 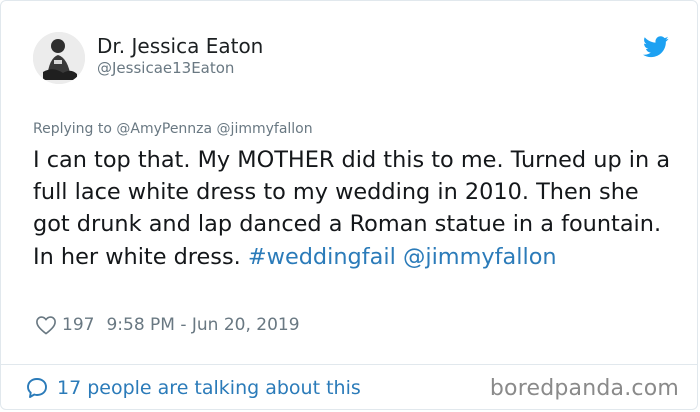 What do you see at coordinates (656, 47) in the screenshot?
I see `twitter-bird-icon` at bounding box center [656, 47].